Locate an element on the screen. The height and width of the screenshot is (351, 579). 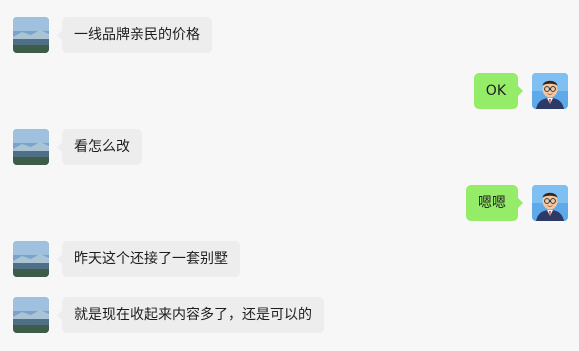
message-bubble: 就是现在收起来内容多了，还是可以的 is located at coordinates (190, 315).